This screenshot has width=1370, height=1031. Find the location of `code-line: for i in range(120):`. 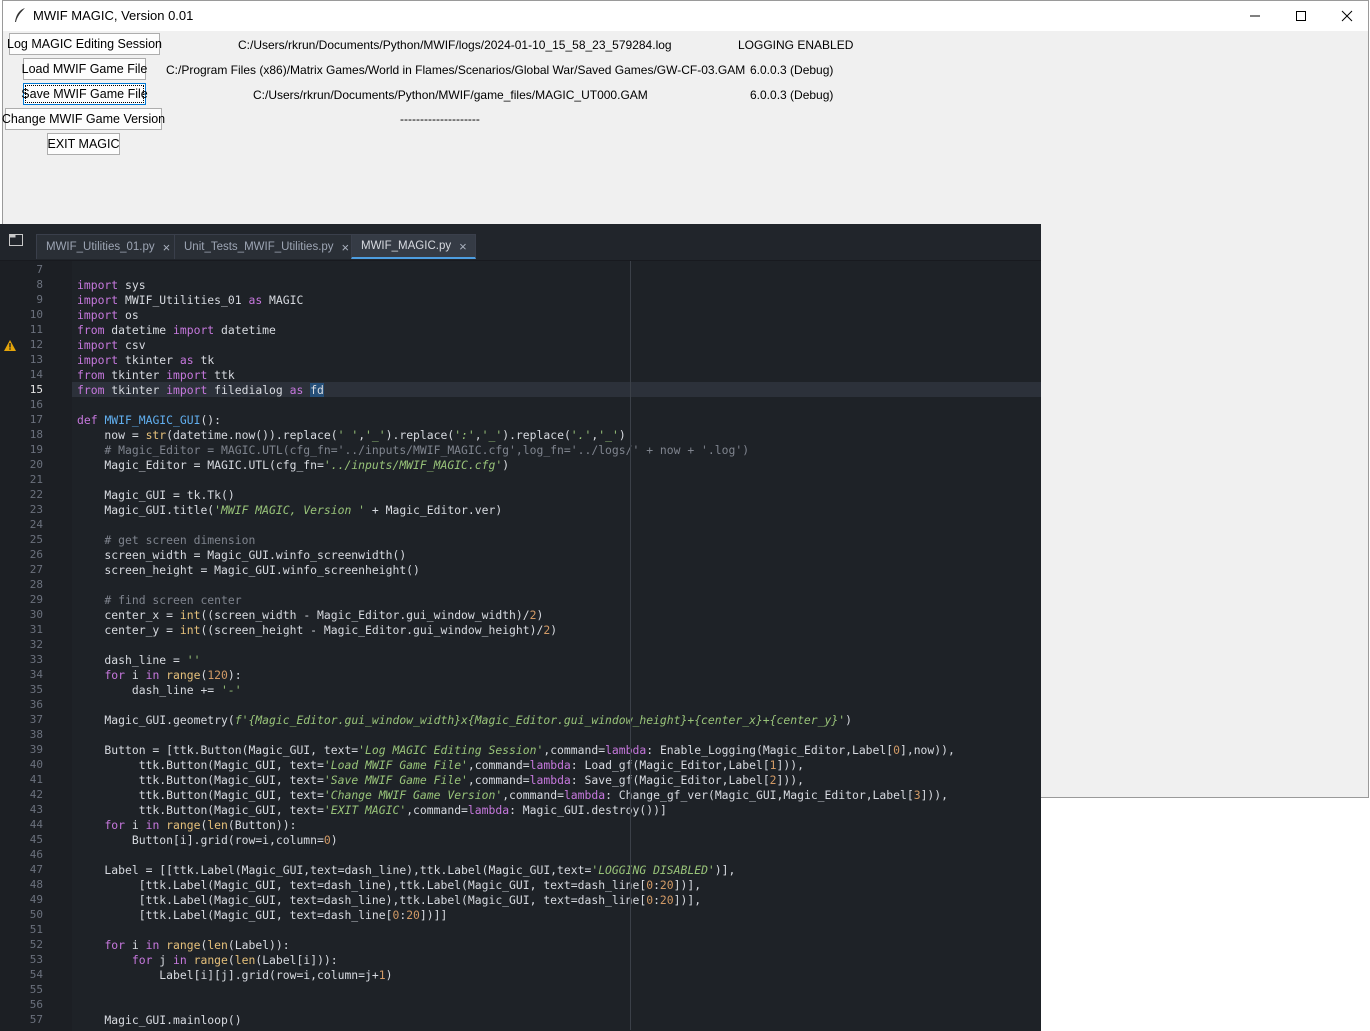

code-line: for i in range(120): is located at coordinates (173, 675).